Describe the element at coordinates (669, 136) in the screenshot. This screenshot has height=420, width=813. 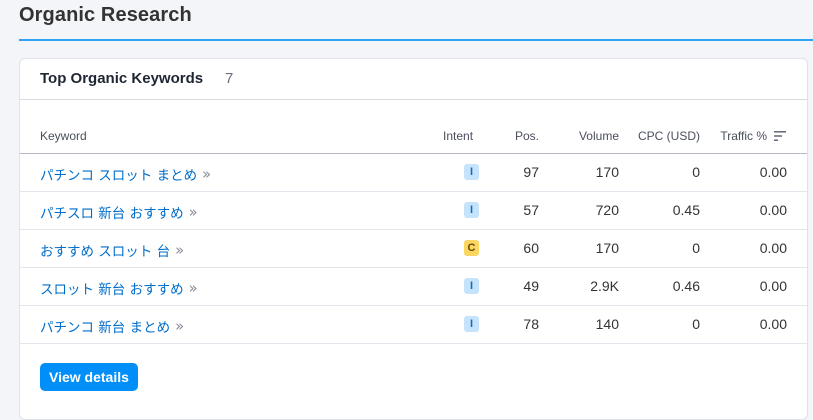
I see `column-header-cpc: CPC (USD)` at that location.